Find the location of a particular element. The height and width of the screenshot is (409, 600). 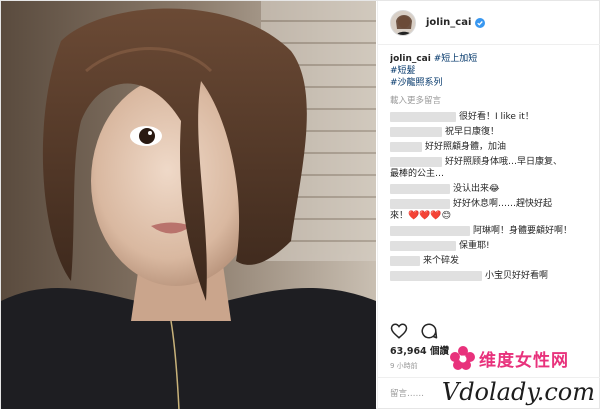

comment: 阿琳啊！身體要顧好啊！ is located at coordinates (492, 231).